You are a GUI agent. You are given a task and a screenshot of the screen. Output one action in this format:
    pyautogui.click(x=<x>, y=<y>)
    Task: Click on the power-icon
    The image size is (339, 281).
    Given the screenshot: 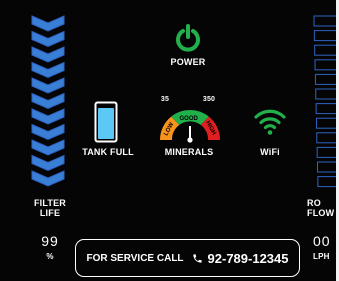 What is the action you would take?
    pyautogui.click(x=188, y=38)
    